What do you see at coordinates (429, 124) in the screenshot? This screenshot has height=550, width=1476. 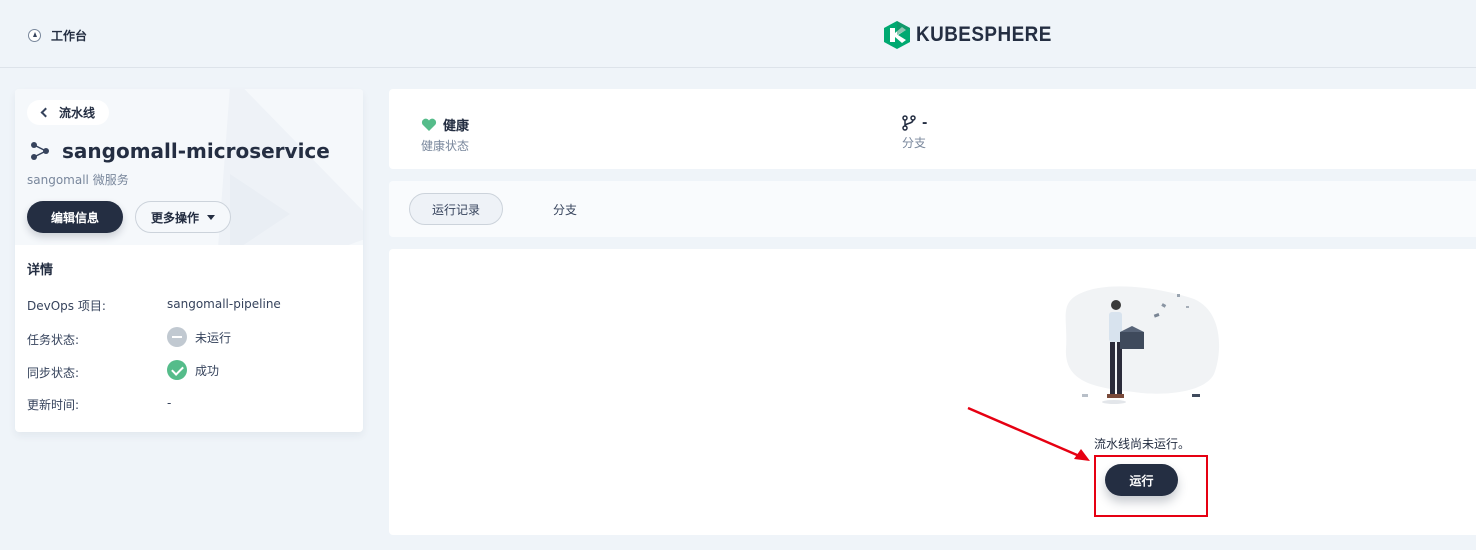 I see `heart-icon` at bounding box center [429, 124].